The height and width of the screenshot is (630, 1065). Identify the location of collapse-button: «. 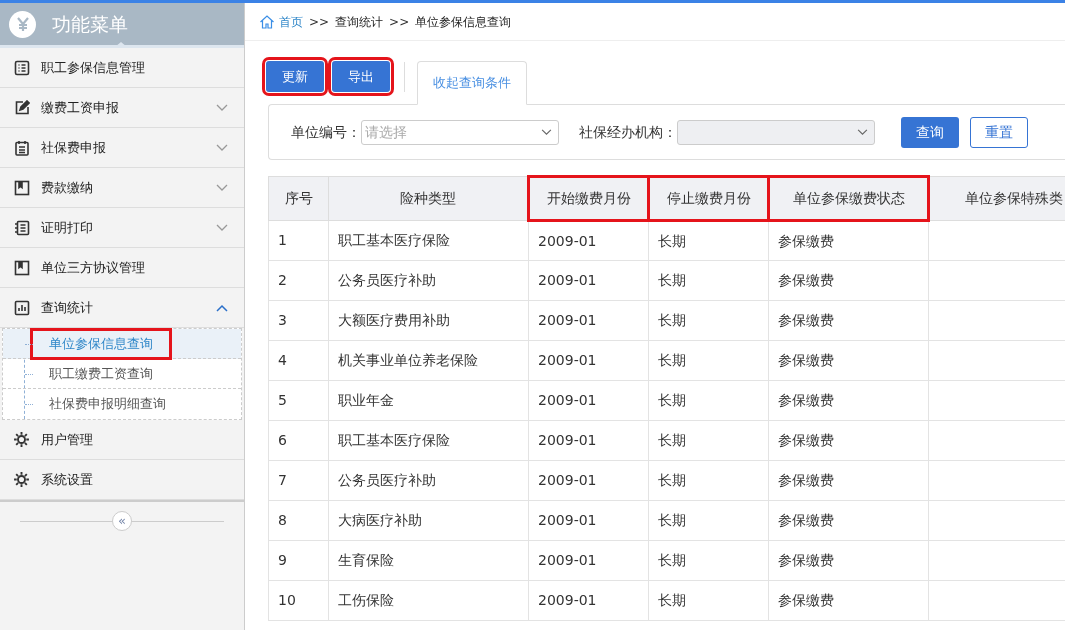
(122, 521).